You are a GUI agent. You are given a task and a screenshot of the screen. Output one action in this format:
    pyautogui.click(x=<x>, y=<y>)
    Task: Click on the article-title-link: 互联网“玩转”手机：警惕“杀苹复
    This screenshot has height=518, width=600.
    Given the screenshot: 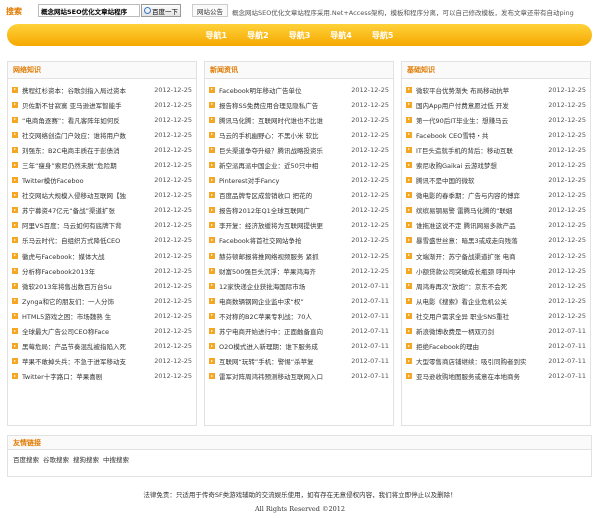 What is the action you would take?
    pyautogui.click(x=283, y=361)
    